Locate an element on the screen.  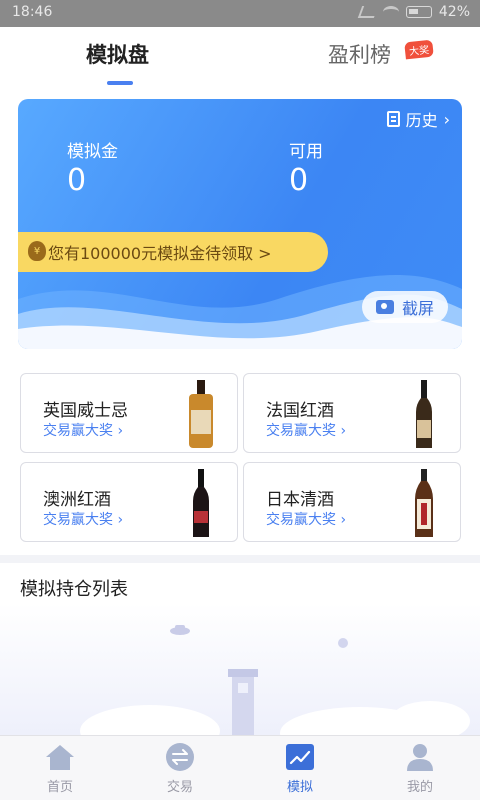
history-button: 历史 › is located at coordinates (418, 119).